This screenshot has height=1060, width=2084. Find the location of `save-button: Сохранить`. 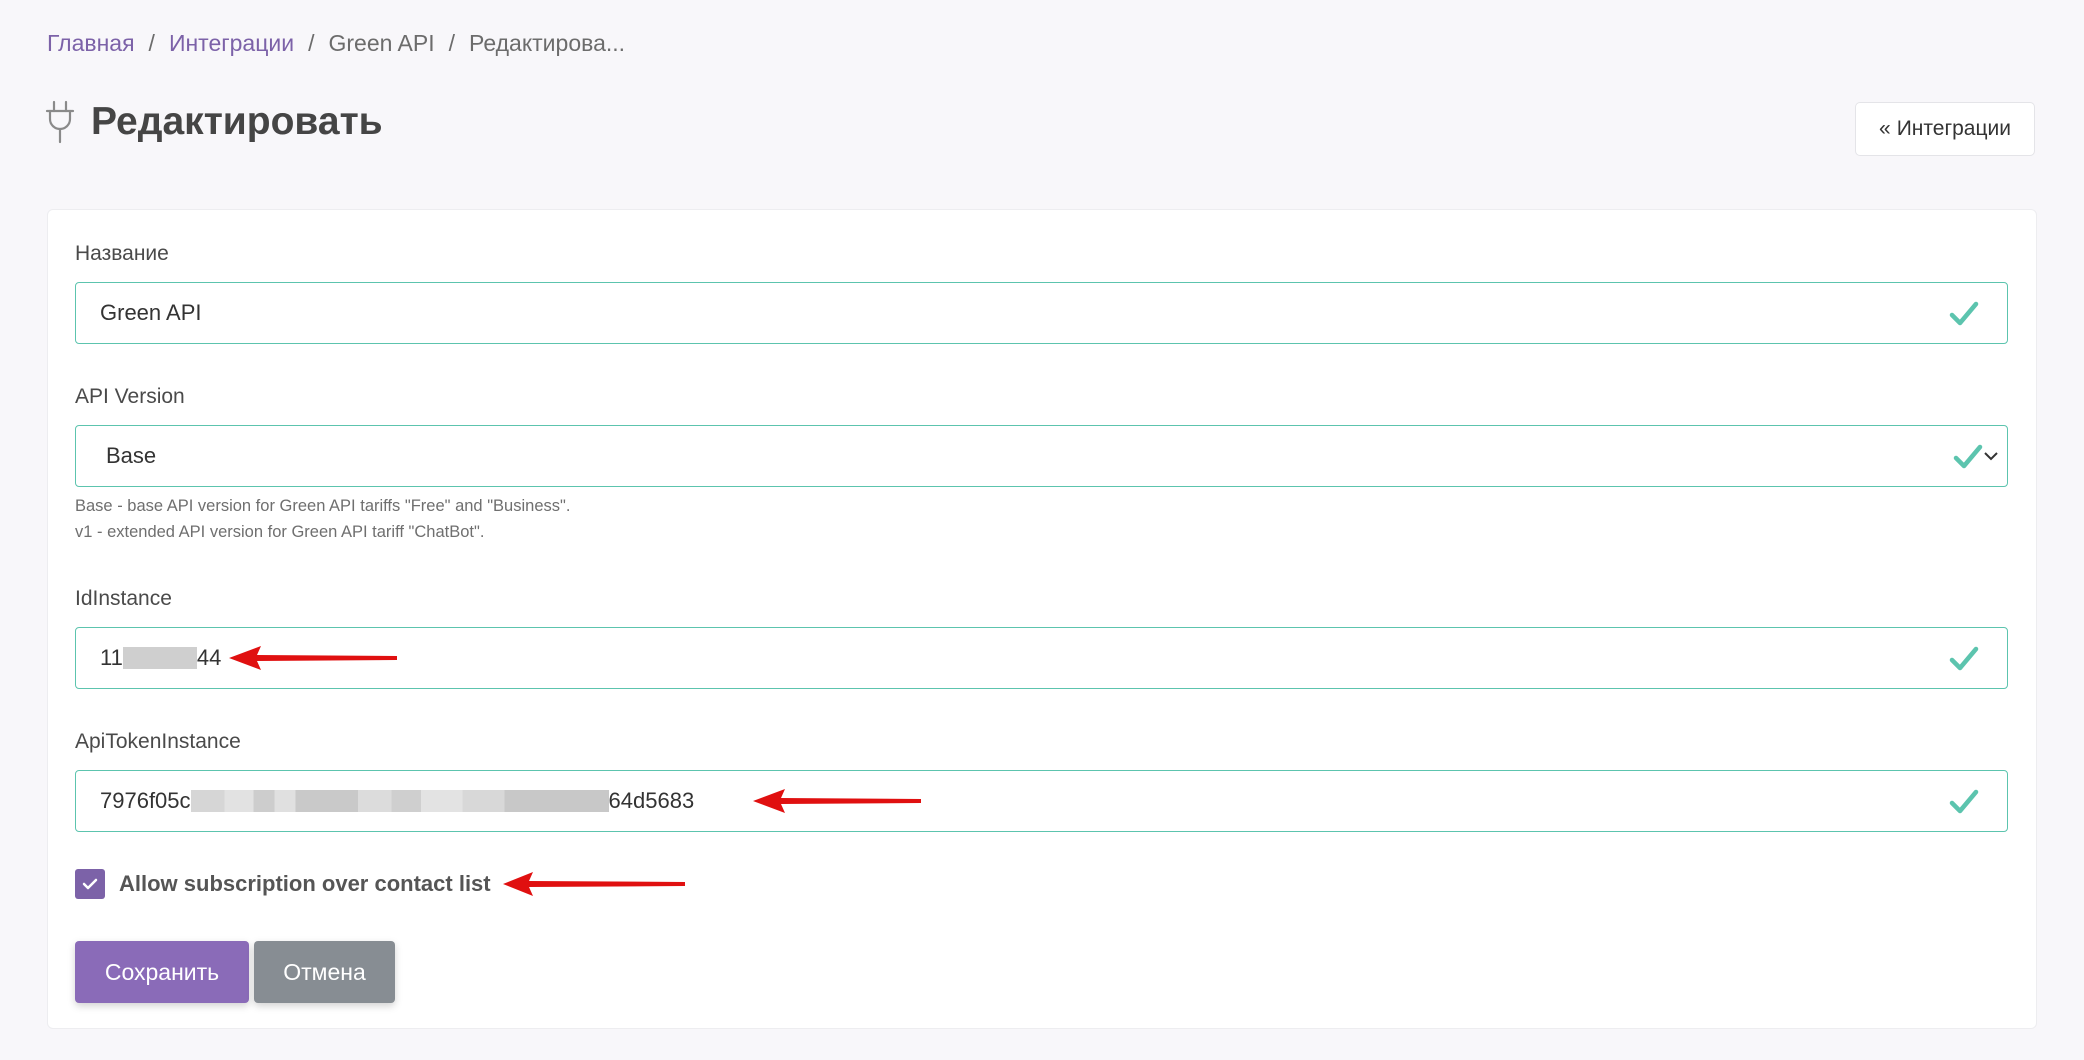

save-button: Сохранить is located at coordinates (162, 972).